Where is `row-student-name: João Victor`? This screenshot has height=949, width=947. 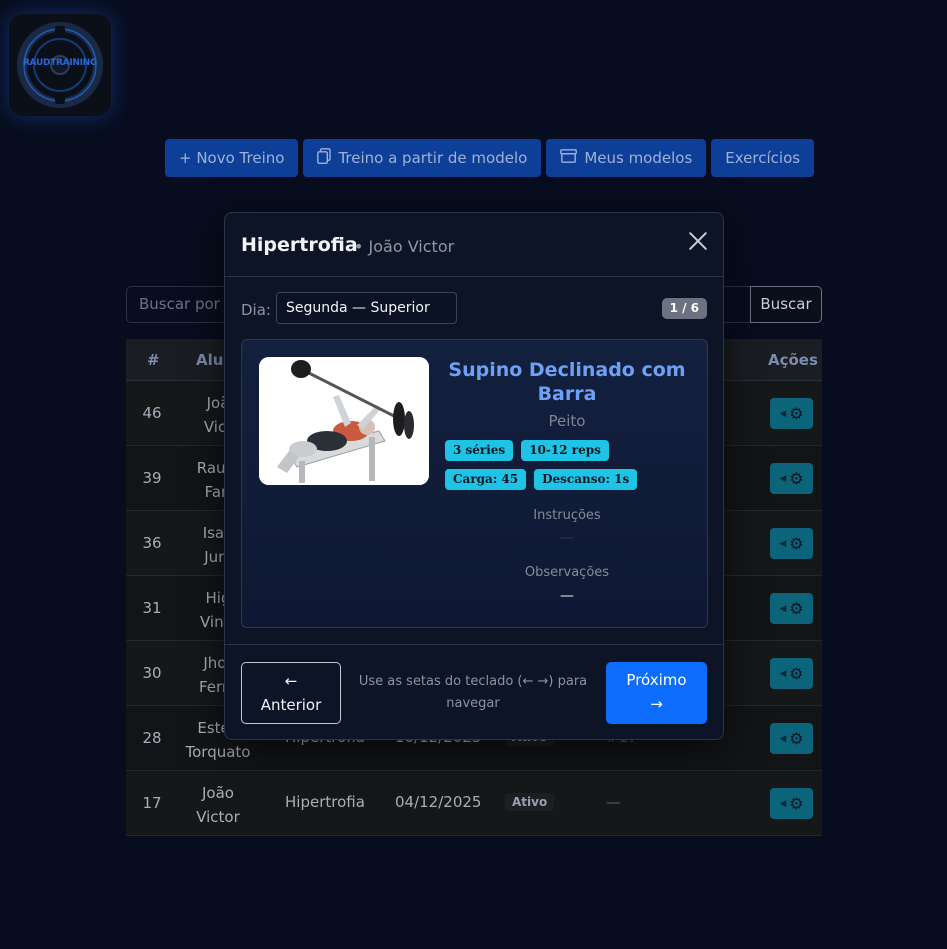 row-student-name: João Victor is located at coordinates (218, 805).